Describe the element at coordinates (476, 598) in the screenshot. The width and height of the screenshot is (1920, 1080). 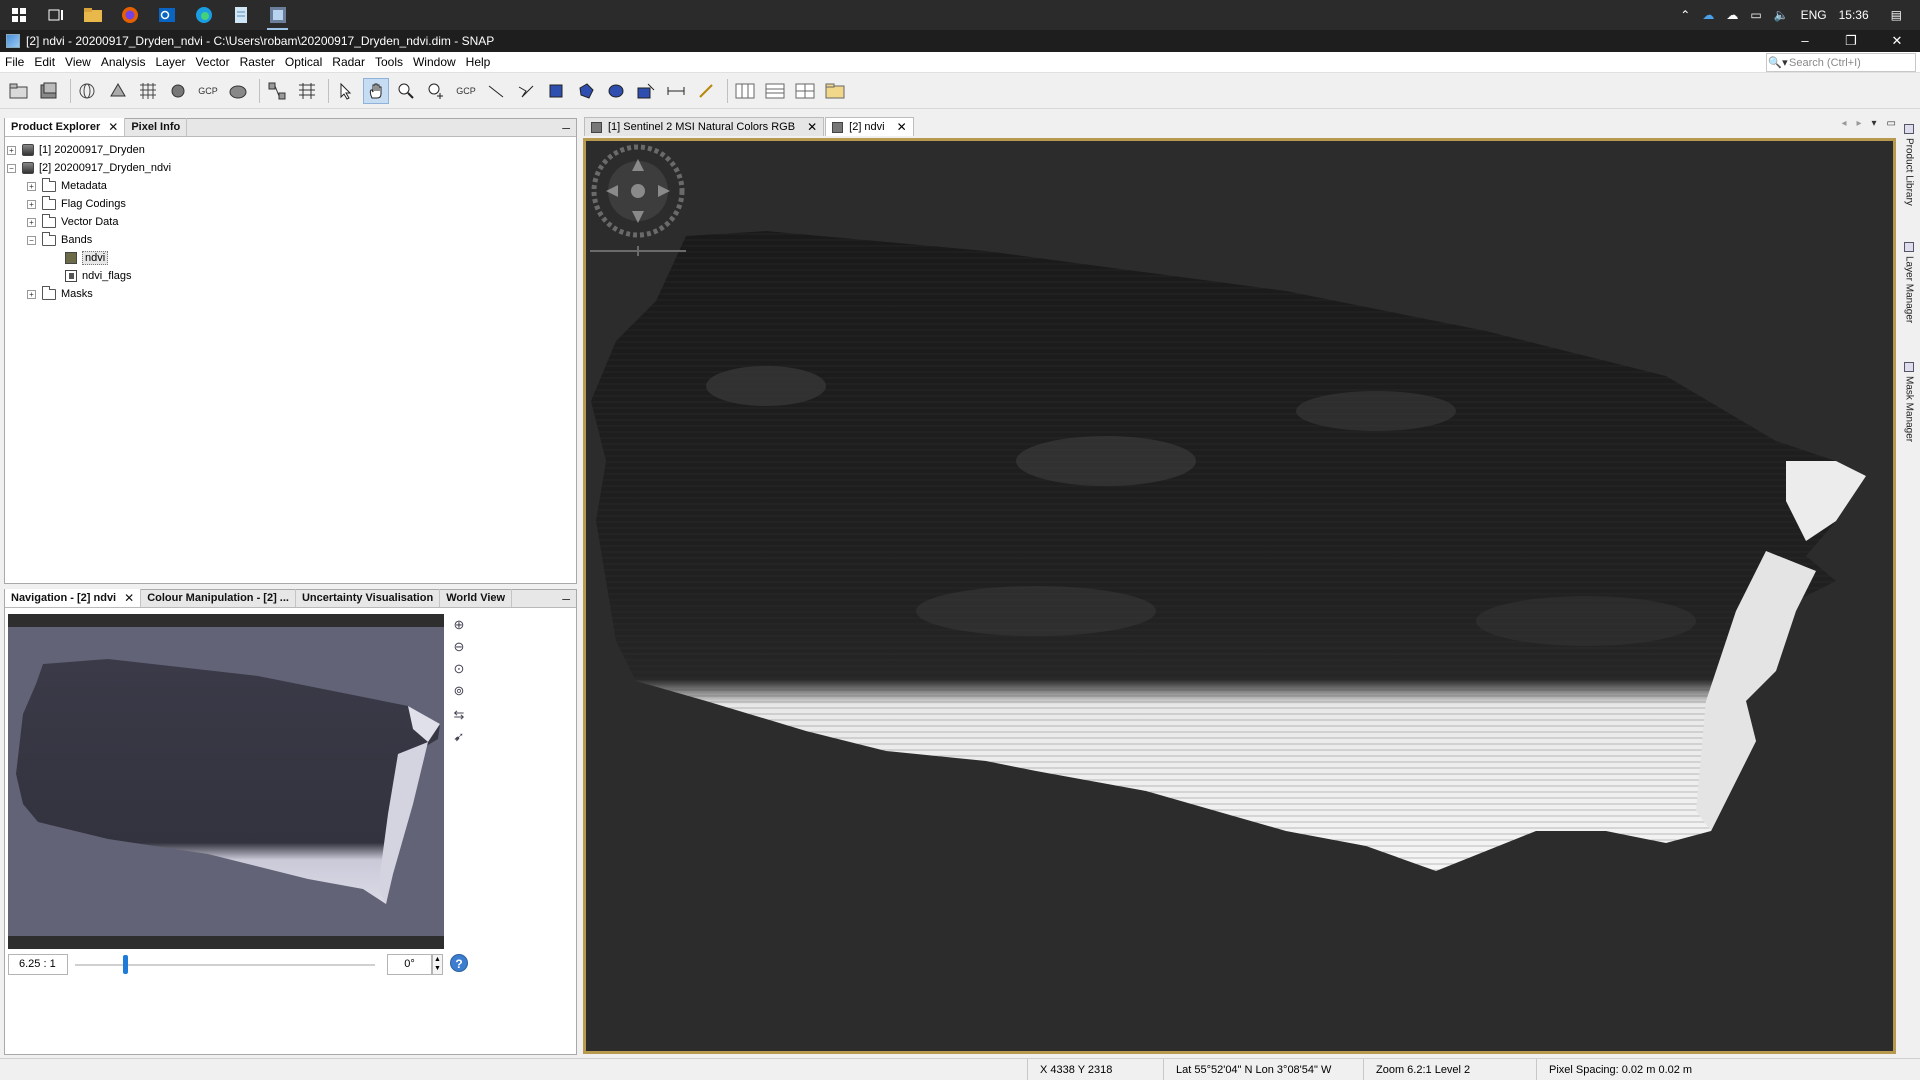
I see `tab-world-view: World View` at that location.